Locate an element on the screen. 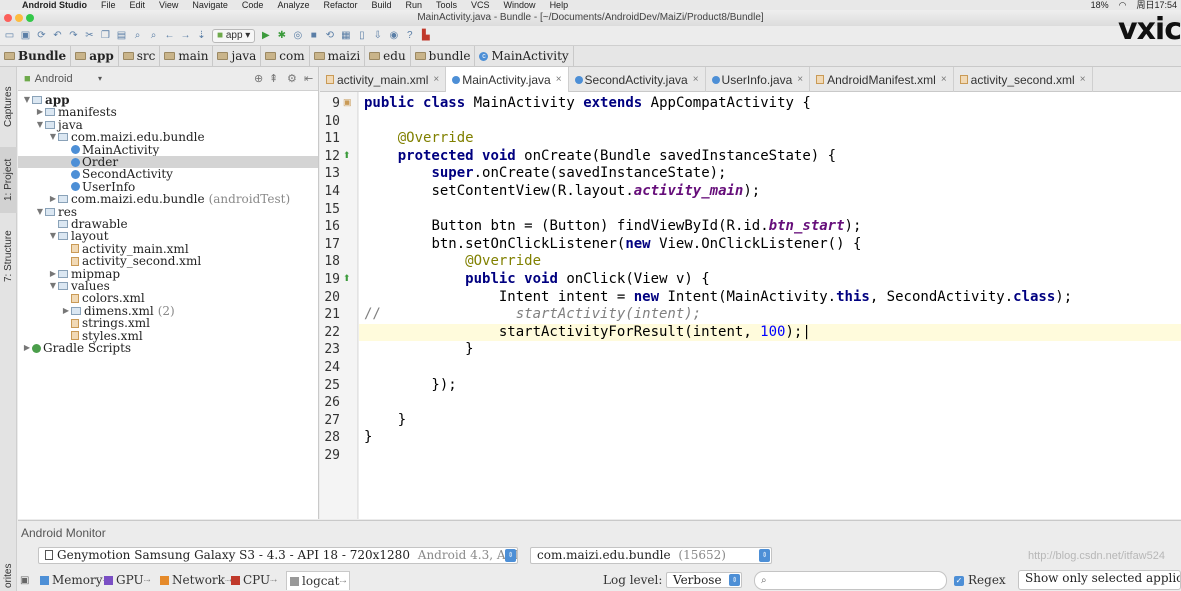  menu-window: Window is located at coordinates (520, 5).